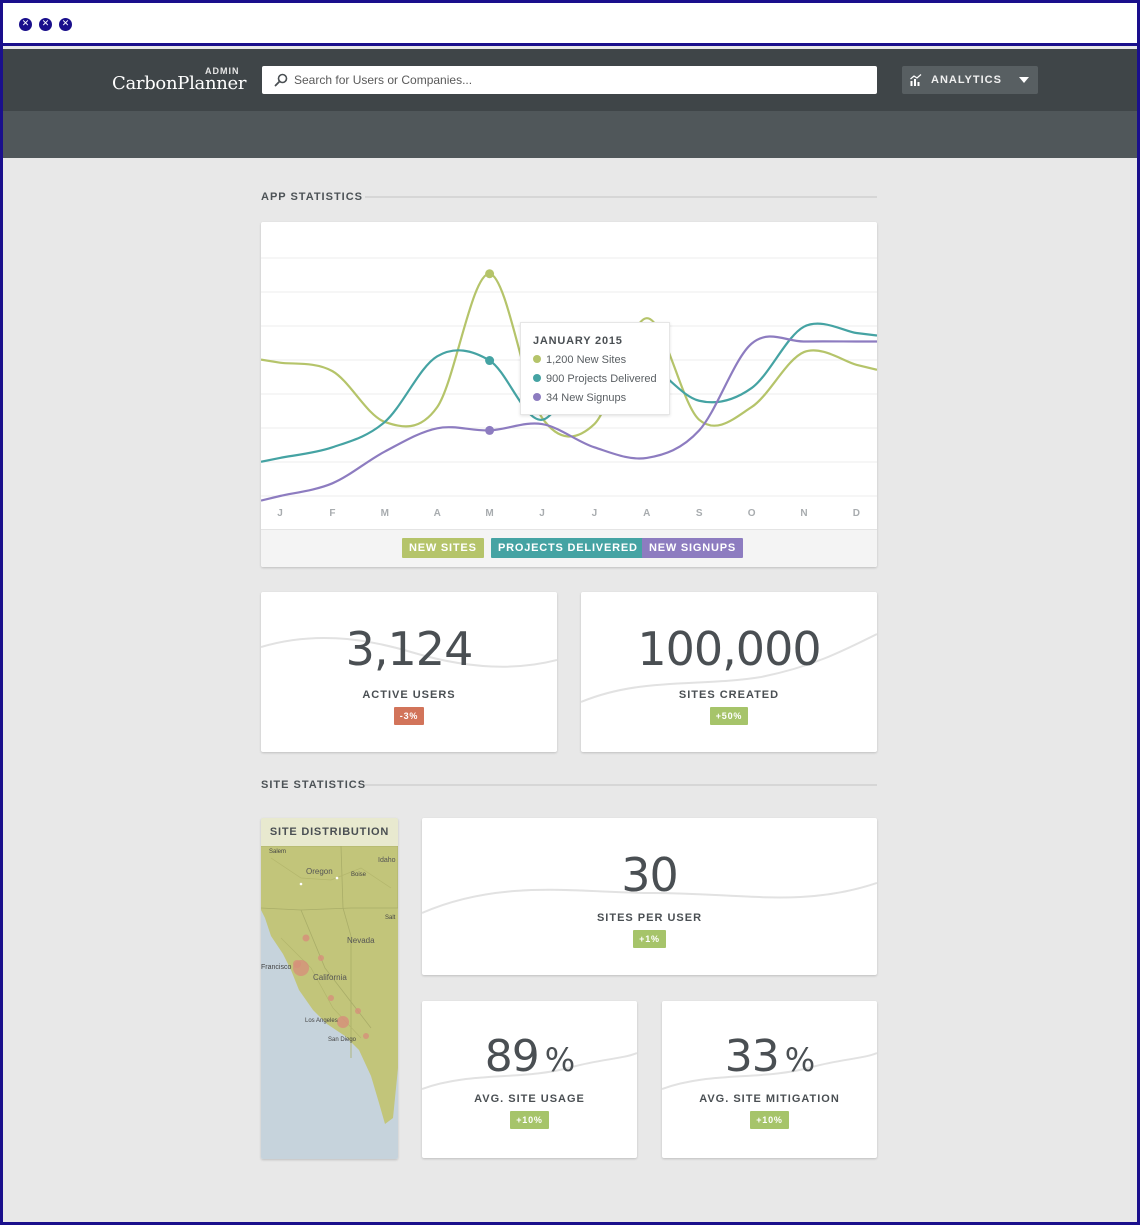 Image resolution: width=1140 pixels, height=1225 pixels. What do you see at coordinates (966, 80) in the screenshot?
I see `analytics-button-label: ANALYTICS` at bounding box center [966, 80].